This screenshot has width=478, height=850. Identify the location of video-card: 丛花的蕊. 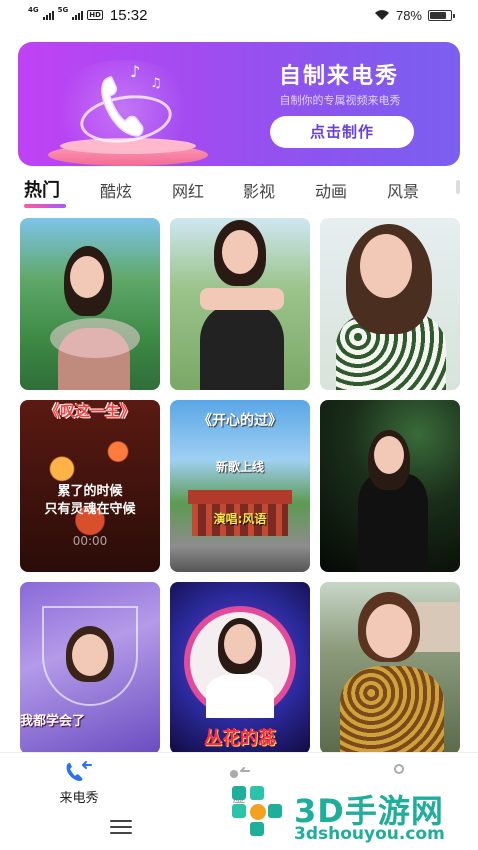
(240, 668).